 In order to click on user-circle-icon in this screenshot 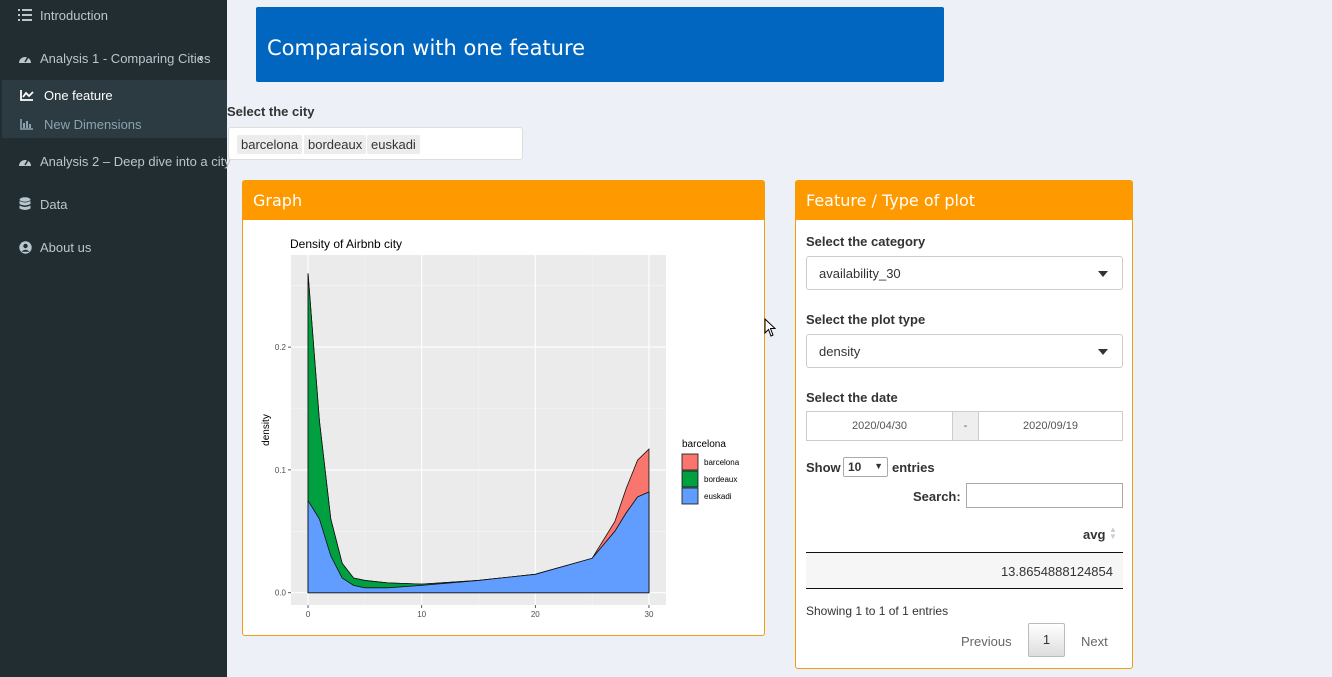, I will do `click(25, 247)`.